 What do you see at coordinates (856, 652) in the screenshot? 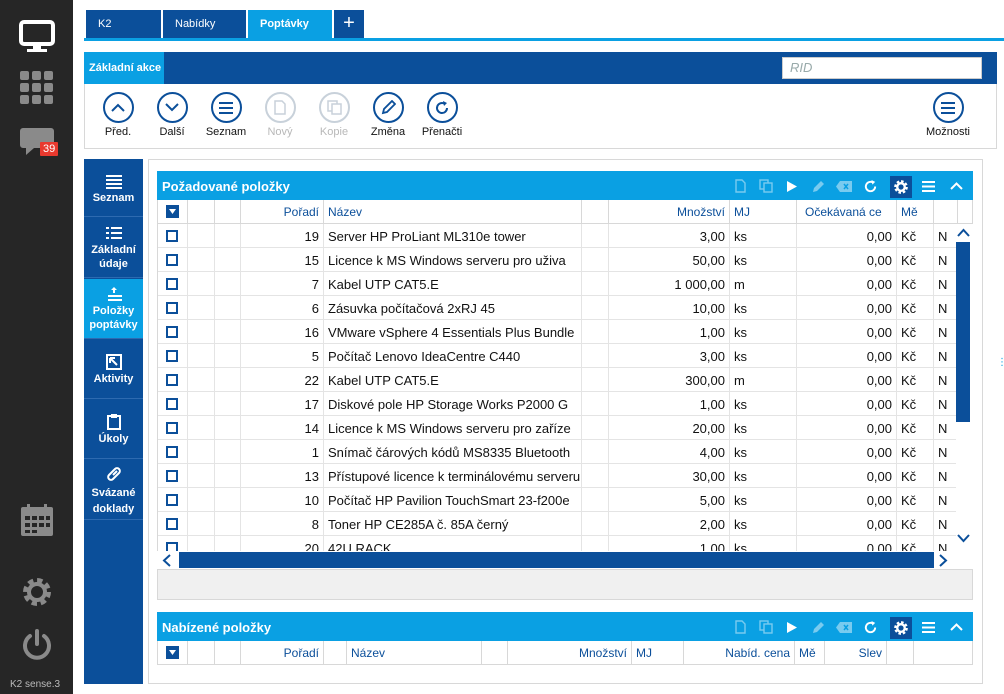
I see `column-header-slev: Slev` at bounding box center [856, 652].